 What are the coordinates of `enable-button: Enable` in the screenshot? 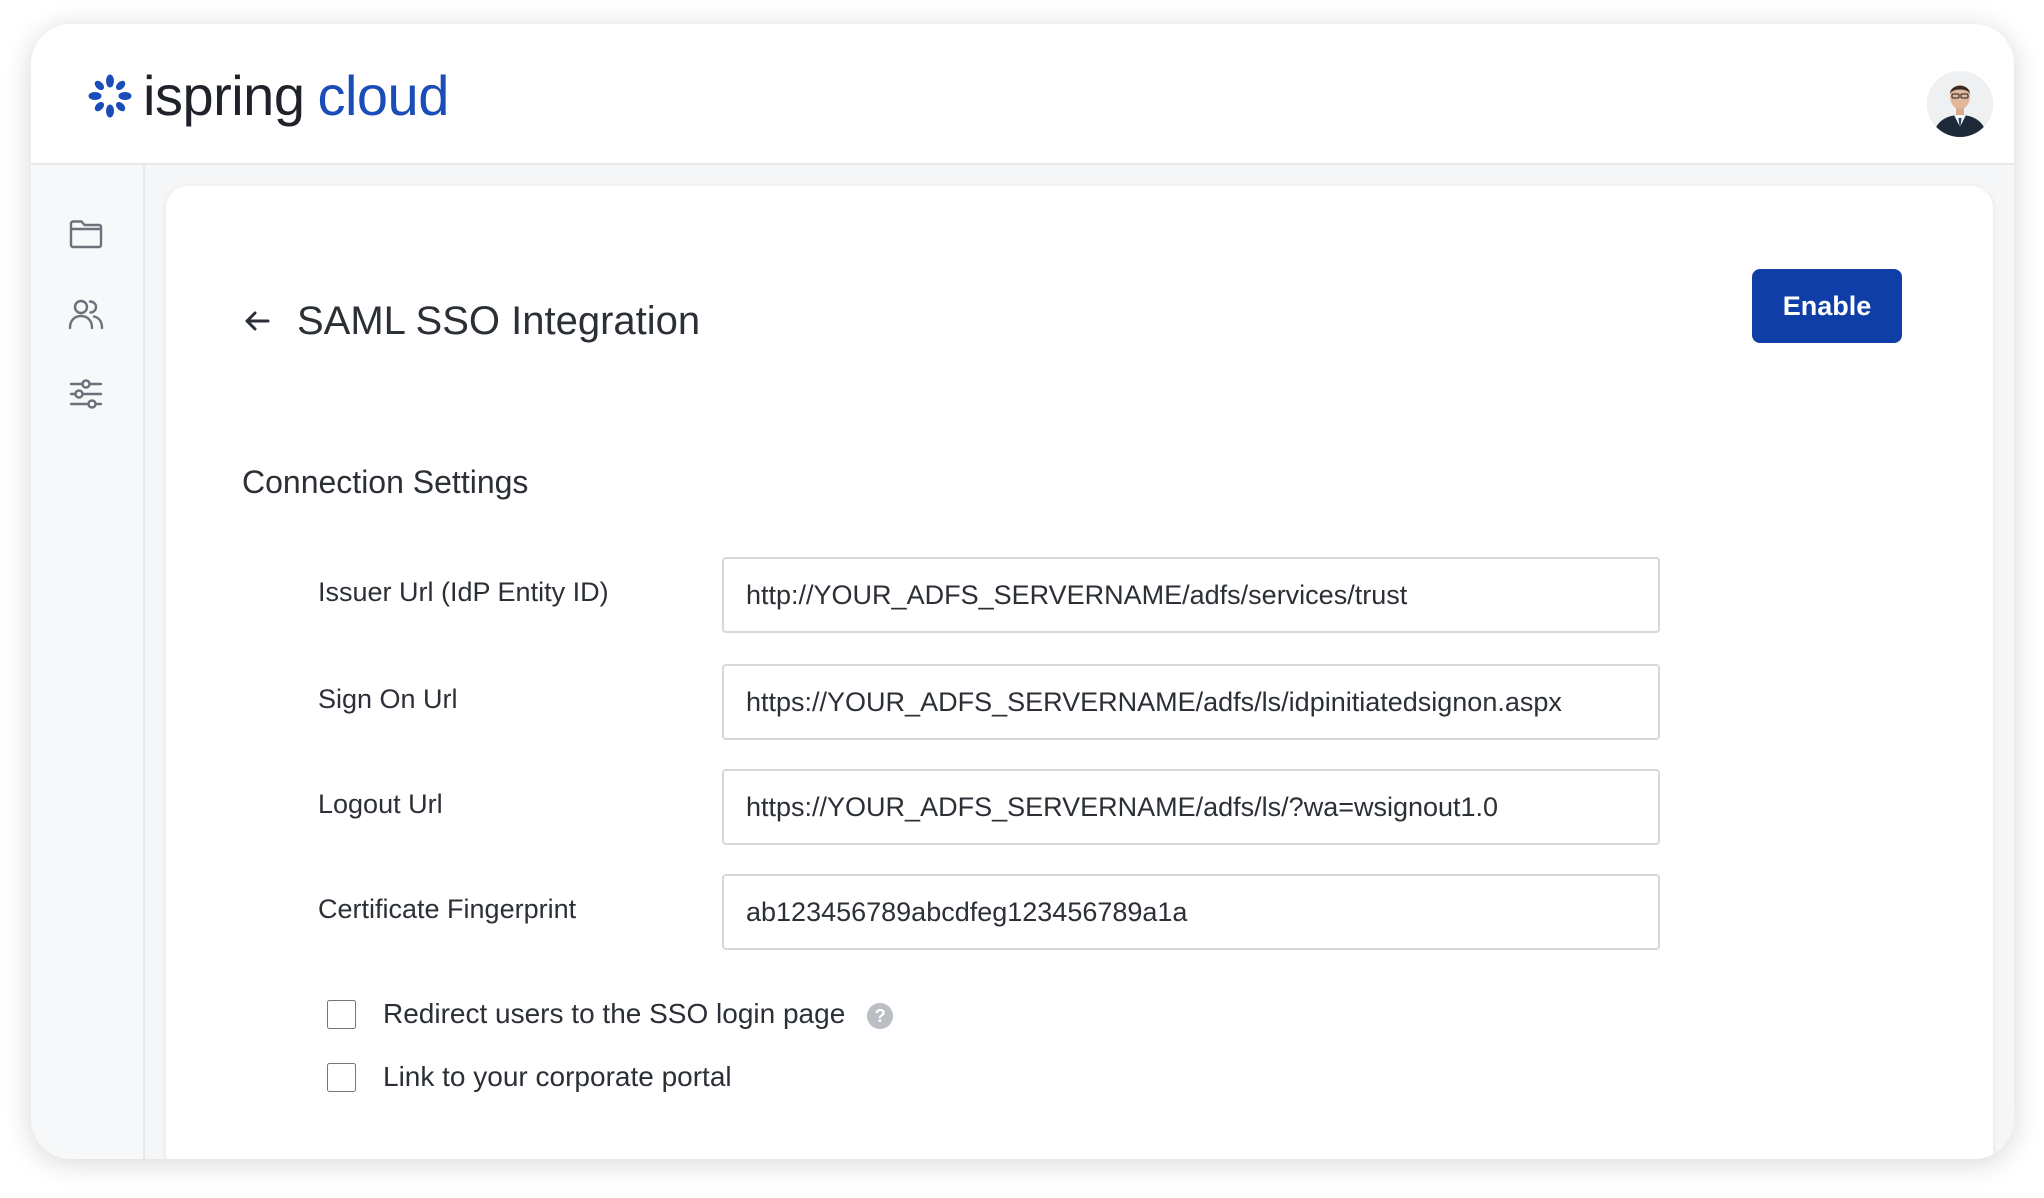 It's located at (1827, 306).